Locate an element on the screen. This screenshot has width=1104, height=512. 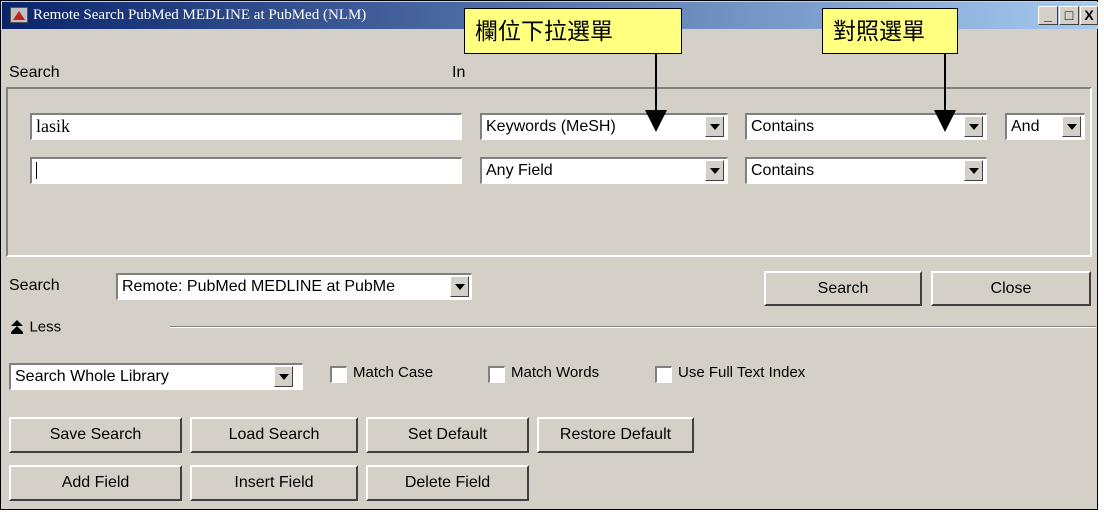
match-words-checkbox is located at coordinates (496, 374).